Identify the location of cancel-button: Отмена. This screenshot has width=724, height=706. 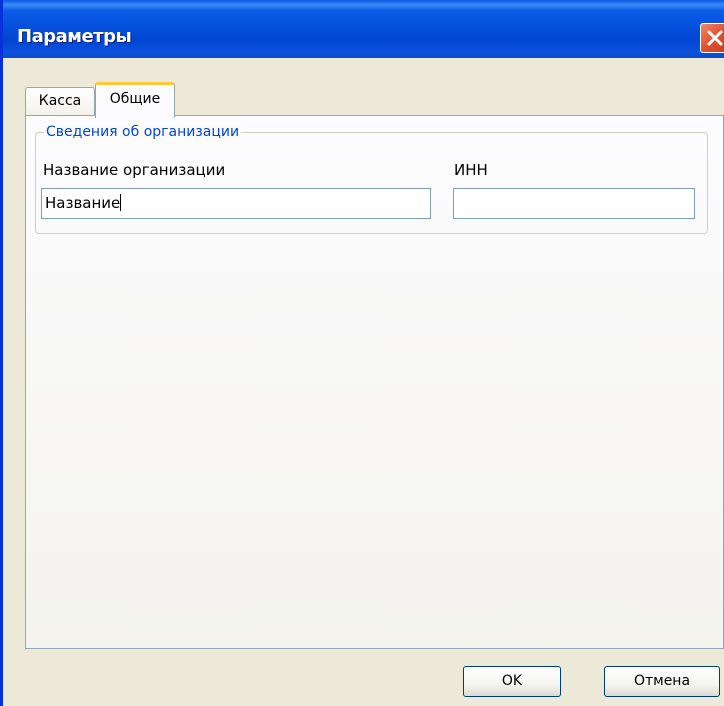
(662, 681).